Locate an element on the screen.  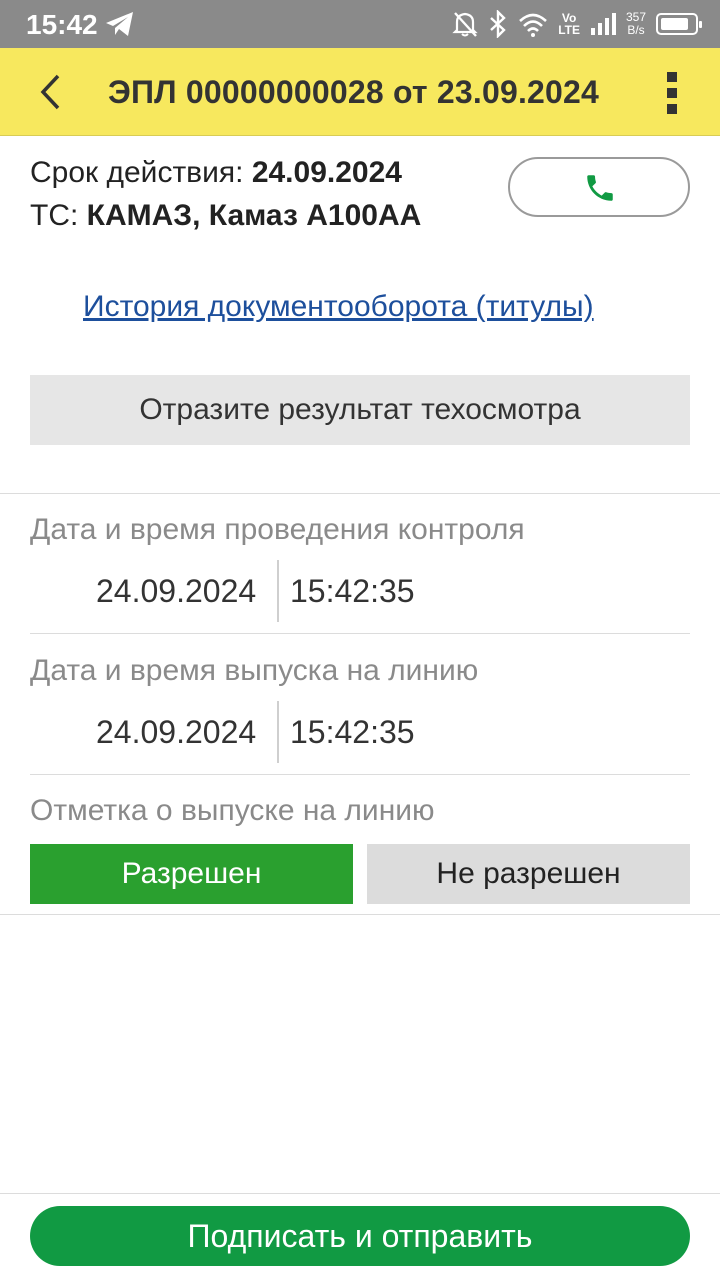
vehicle-label: ТС: is located at coordinates (54, 215).